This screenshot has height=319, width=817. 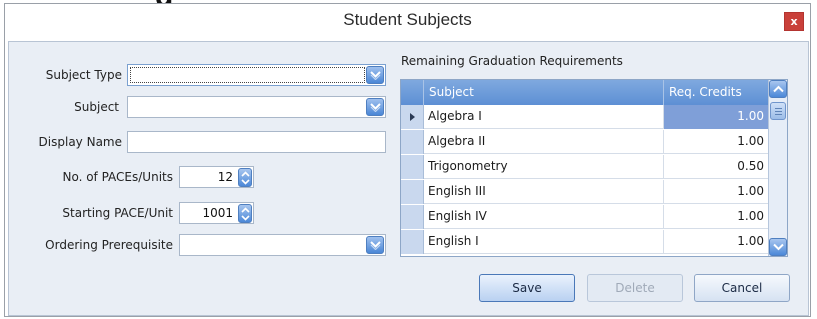 What do you see at coordinates (778, 89) in the screenshot?
I see `chevron-up-icon` at bounding box center [778, 89].